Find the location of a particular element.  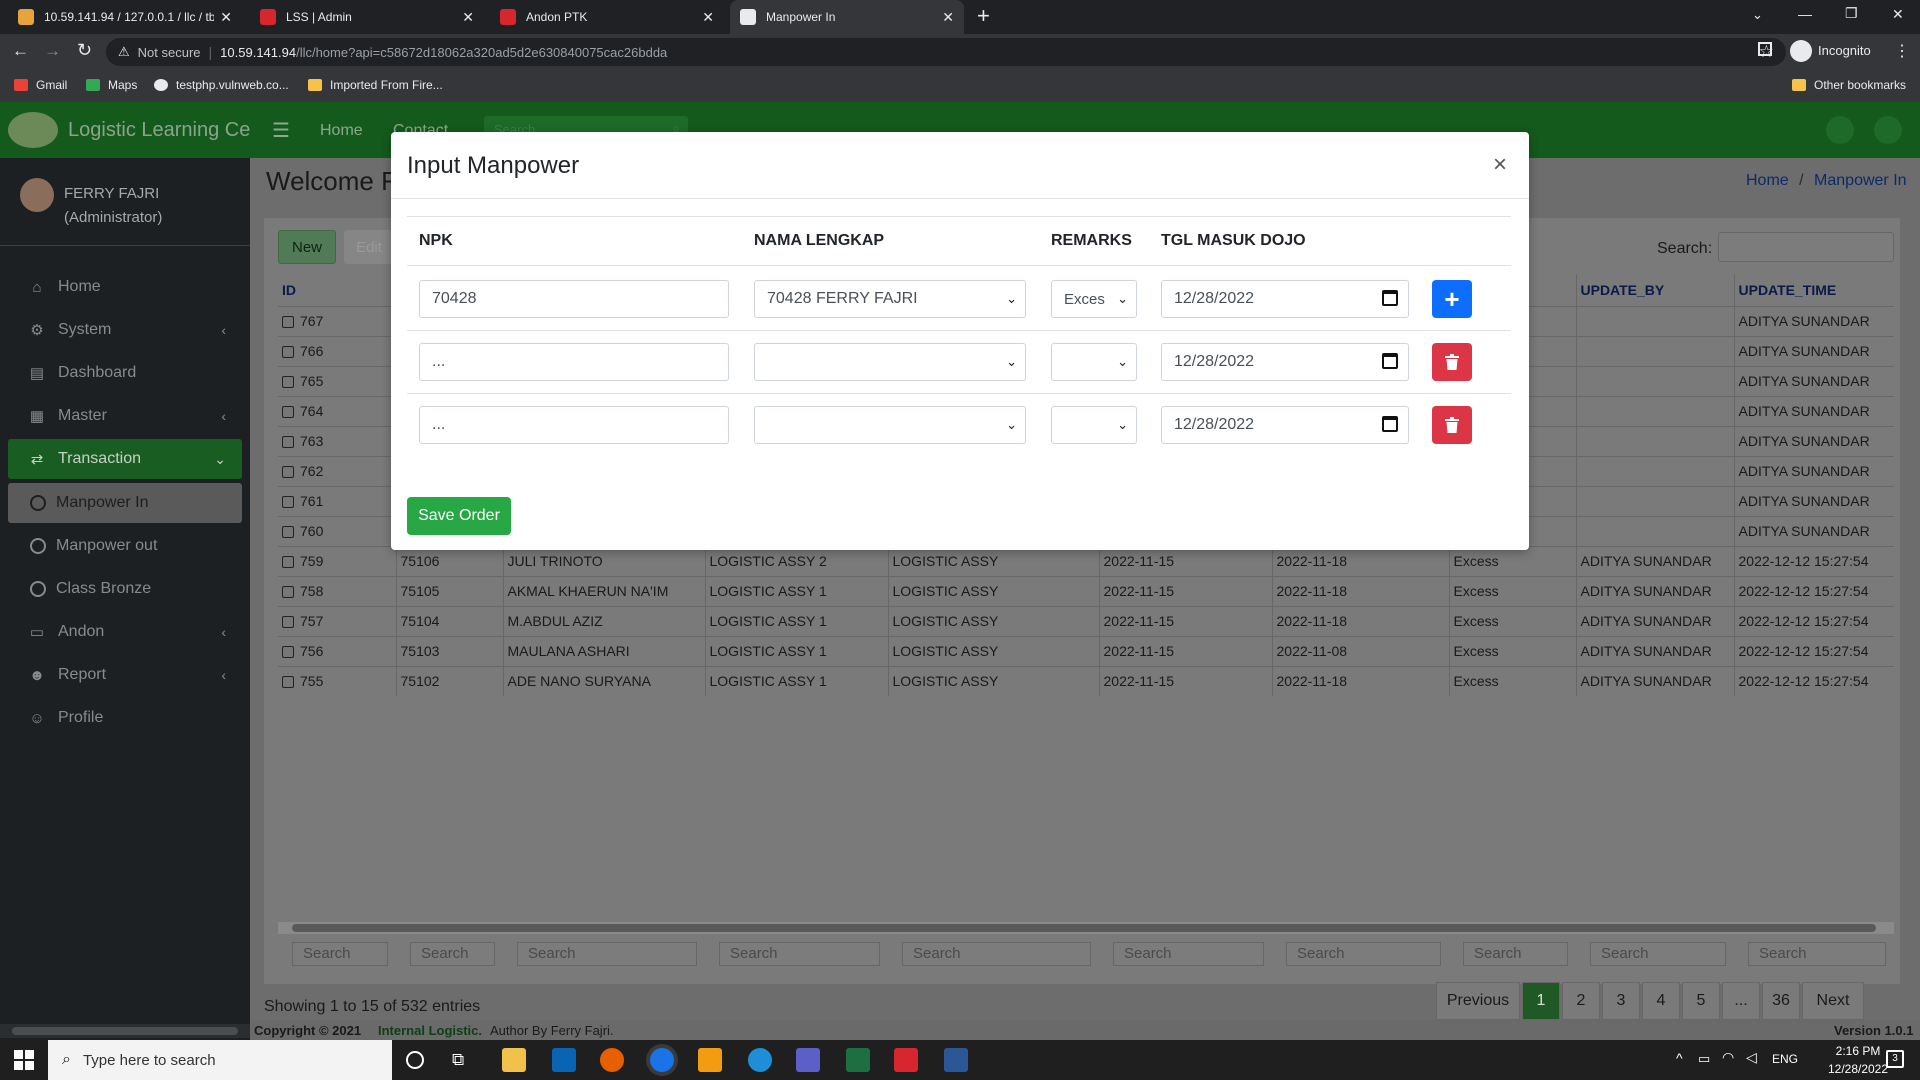

pagination-page: 36 is located at coordinates (1781, 1001).